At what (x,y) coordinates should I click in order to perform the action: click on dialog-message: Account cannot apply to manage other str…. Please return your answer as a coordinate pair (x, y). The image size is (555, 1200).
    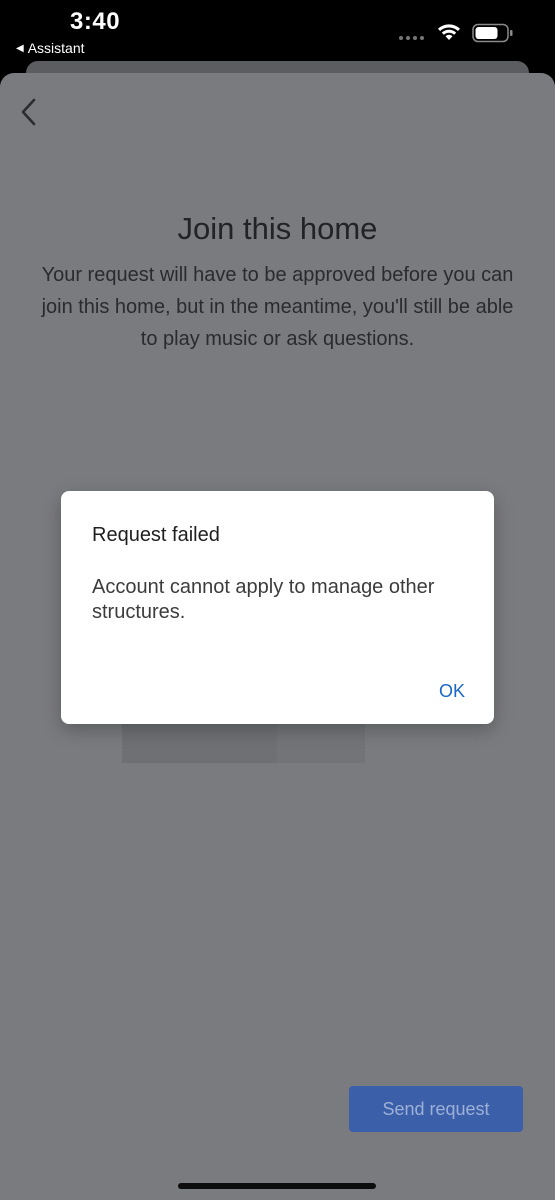
    Looking at the image, I should click on (263, 599).